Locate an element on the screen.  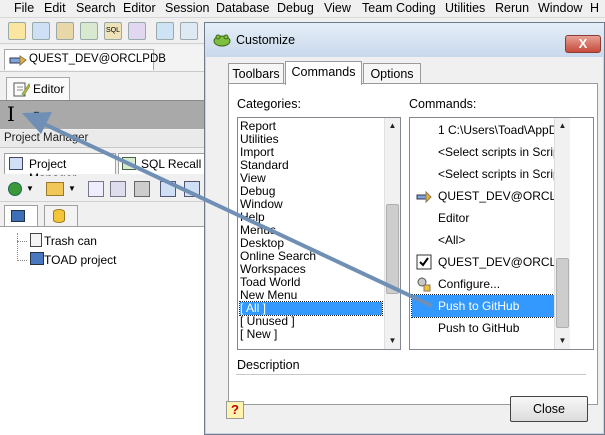
toad-icon is located at coordinates (222, 40).